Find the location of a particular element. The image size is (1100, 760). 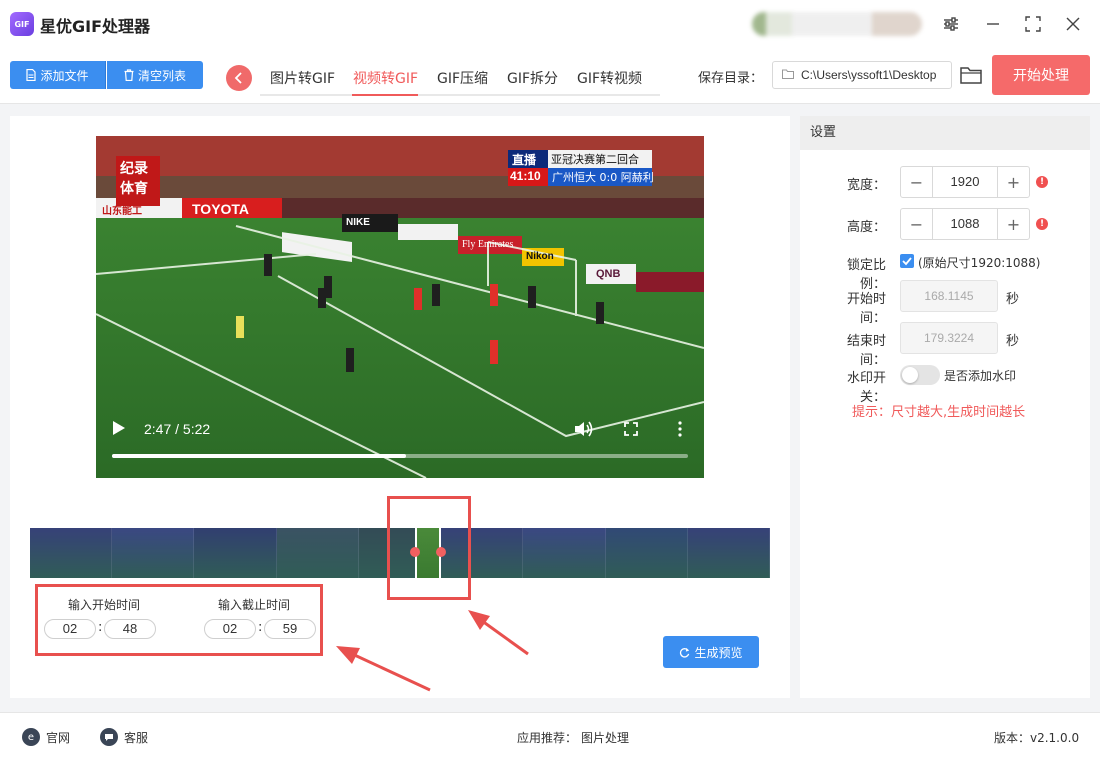

watermark-toggle is located at coordinates (920, 375).